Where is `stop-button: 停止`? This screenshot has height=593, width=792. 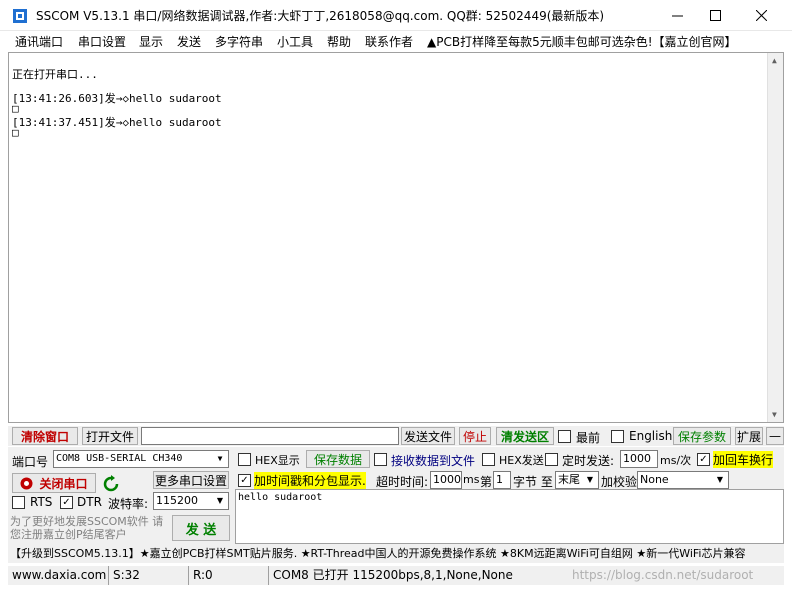
stop-button: 停止 is located at coordinates (475, 436).